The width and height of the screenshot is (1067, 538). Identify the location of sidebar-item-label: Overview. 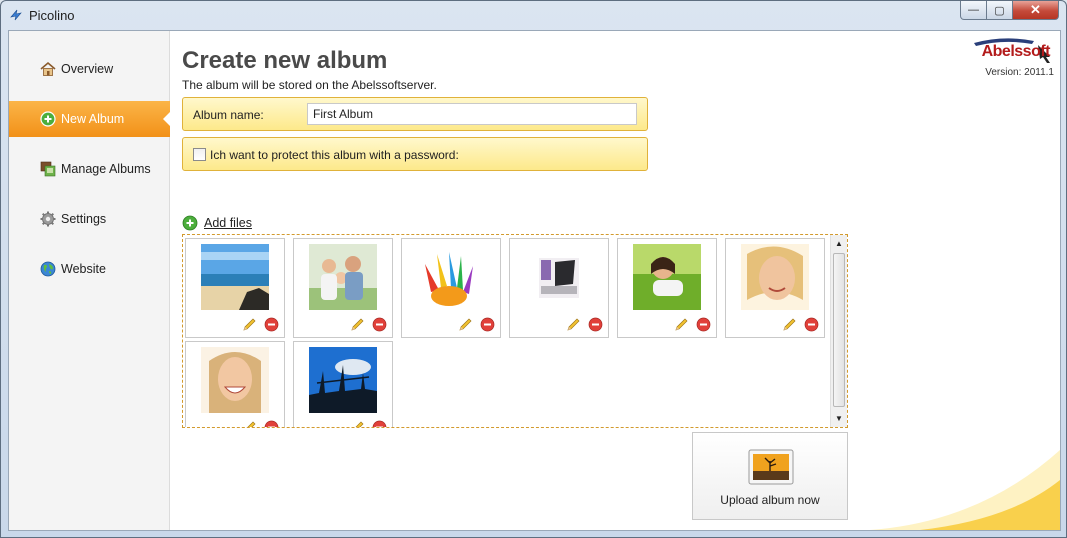
(87, 69).